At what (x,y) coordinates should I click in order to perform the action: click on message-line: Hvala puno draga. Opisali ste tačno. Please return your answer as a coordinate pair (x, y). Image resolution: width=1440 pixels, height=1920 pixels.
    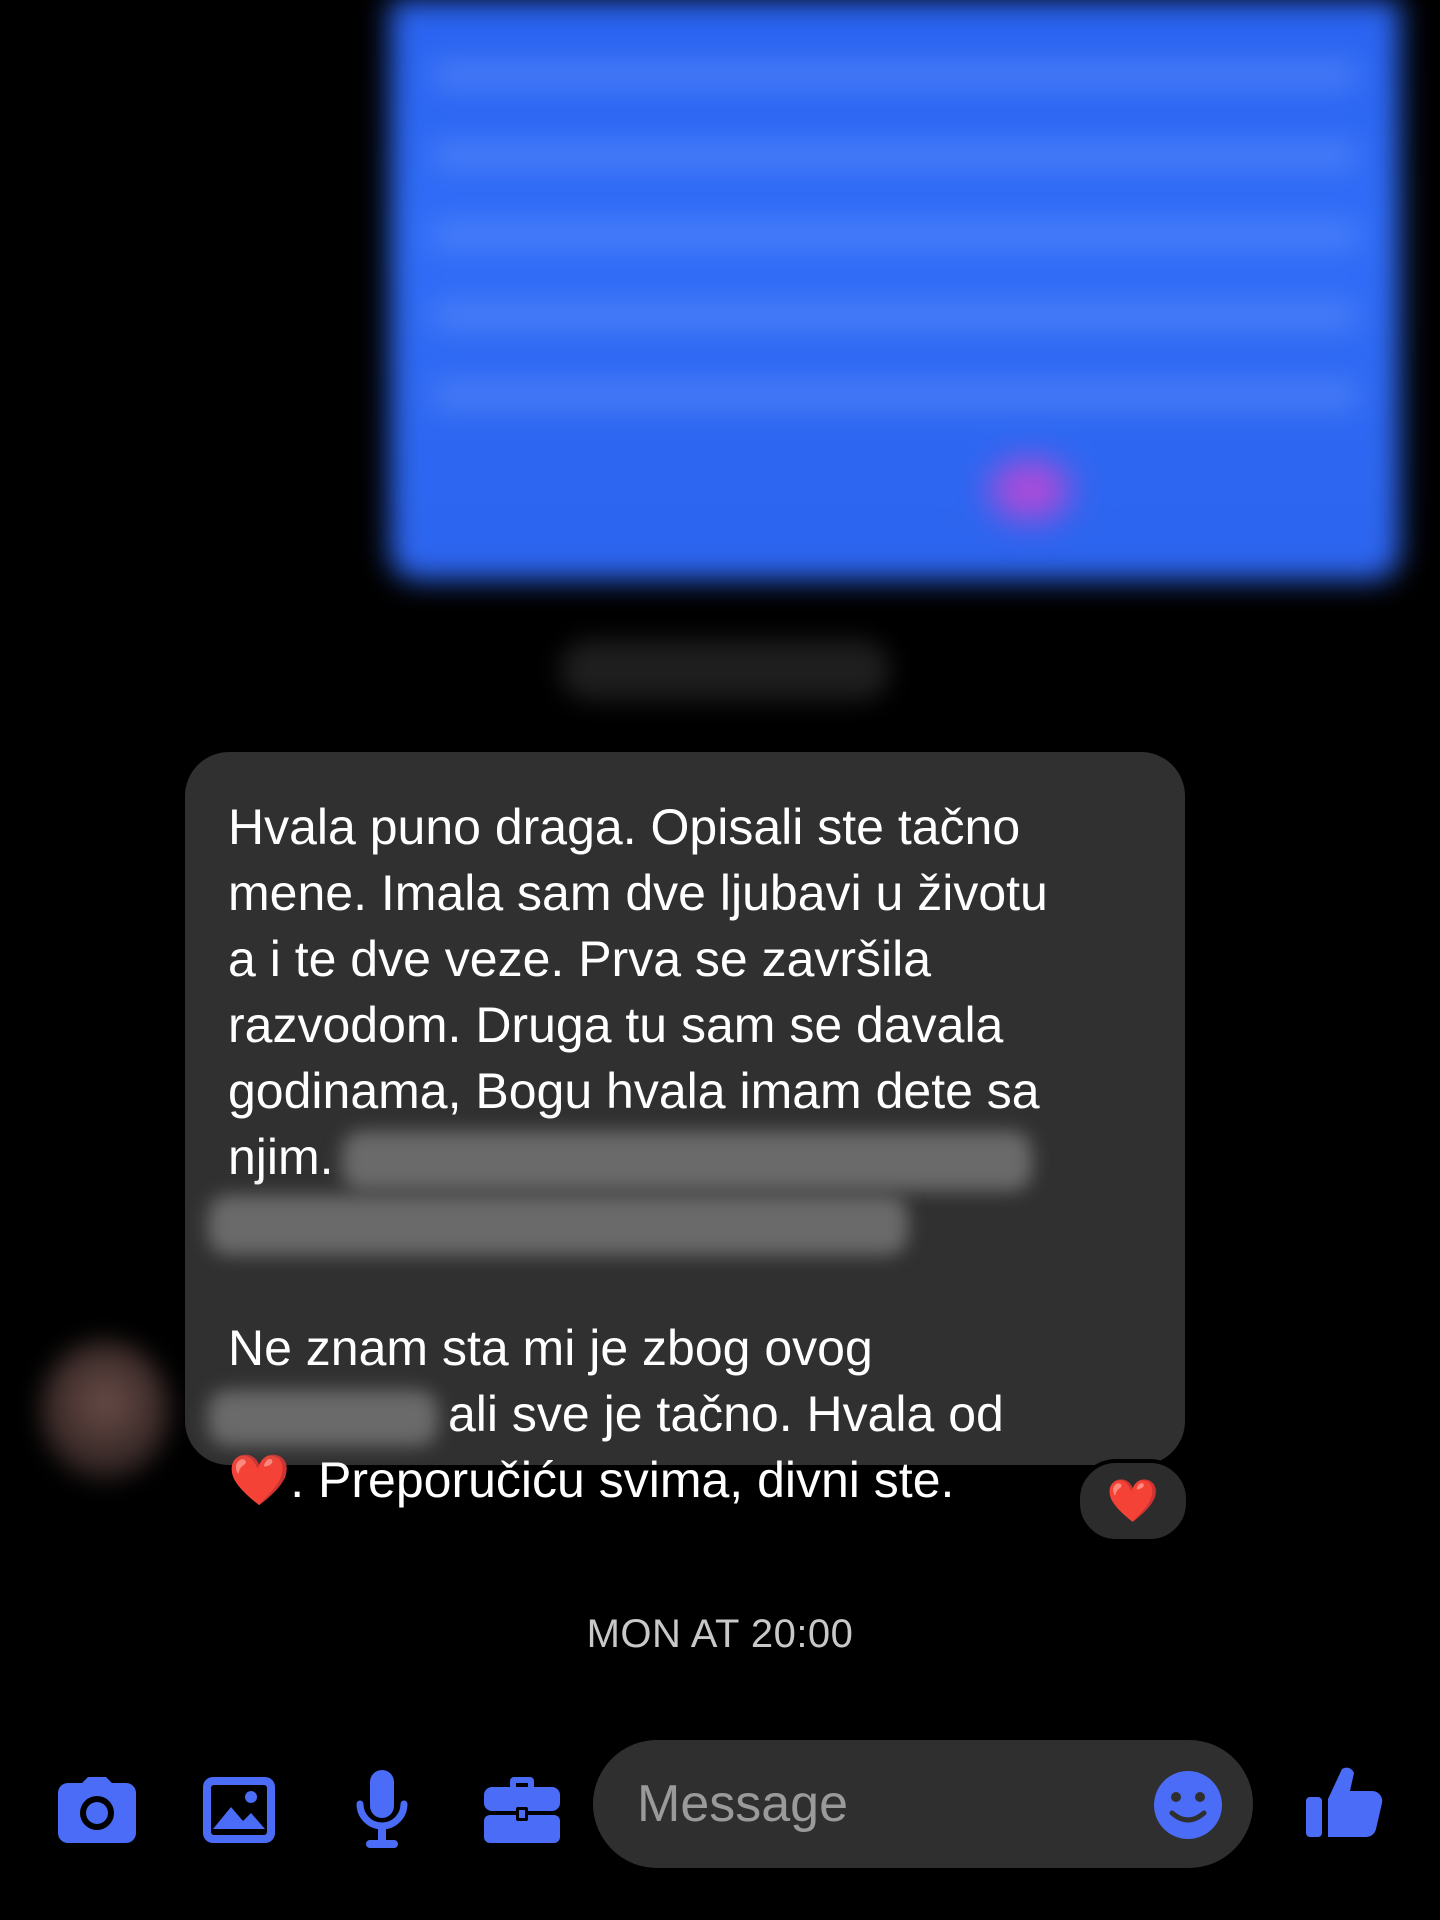
    Looking at the image, I should click on (624, 827).